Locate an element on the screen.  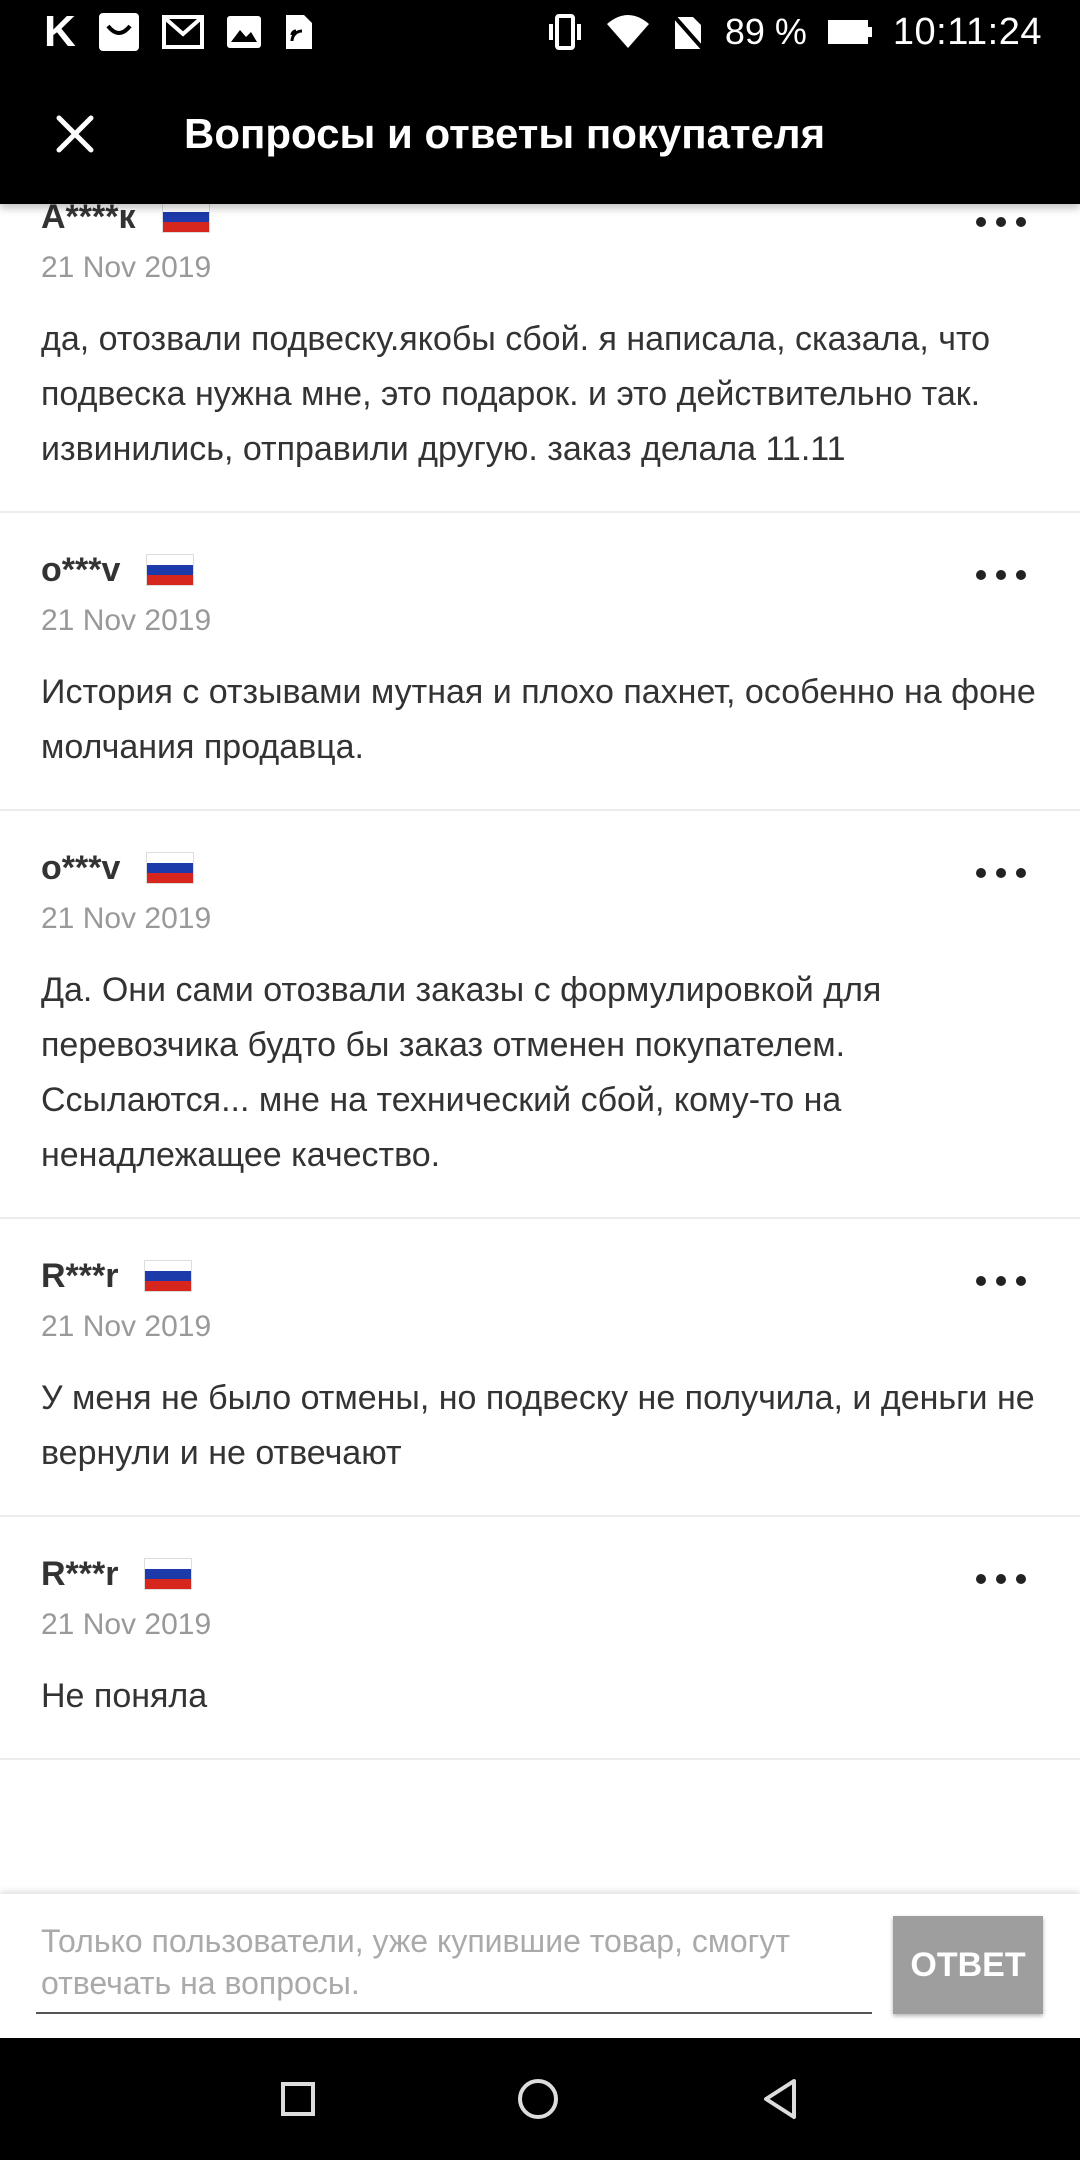
list-item: R***r 21 Nov 2019 Не поняла is located at coordinates (540, 1638).